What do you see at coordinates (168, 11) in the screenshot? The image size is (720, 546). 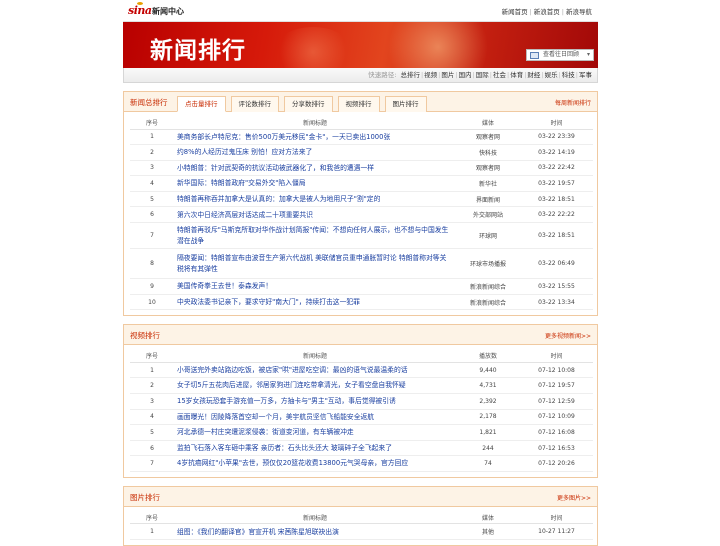 I see `logo-subtitle: 新闻中心` at bounding box center [168, 11].